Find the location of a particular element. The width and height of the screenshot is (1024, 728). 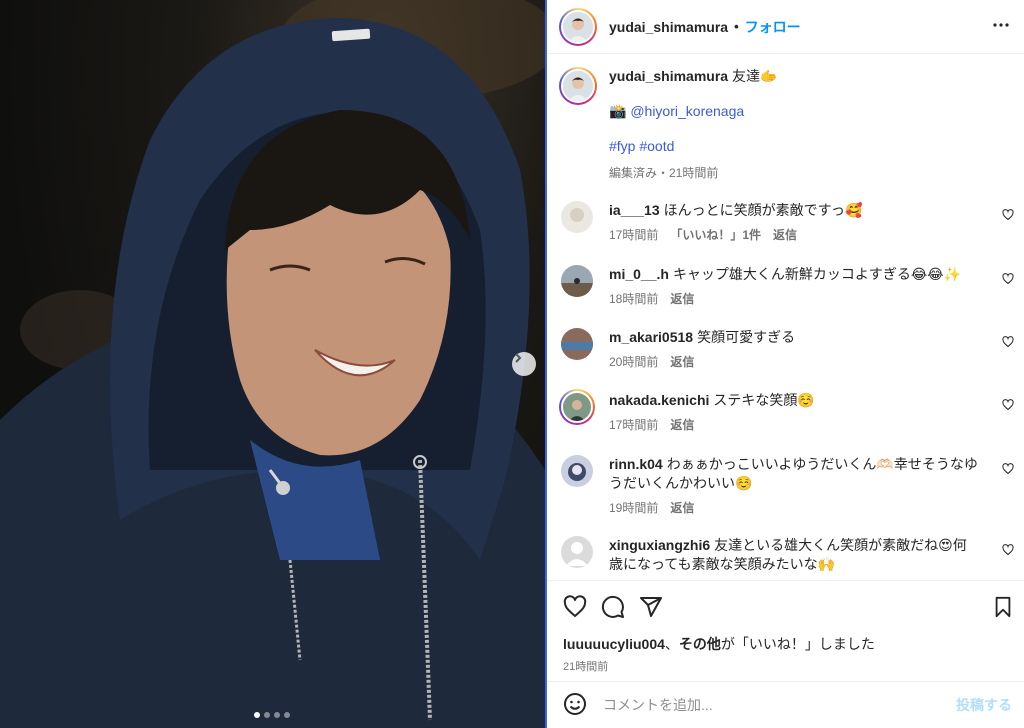

comment-username: m_akari0518 is located at coordinates (651, 337).